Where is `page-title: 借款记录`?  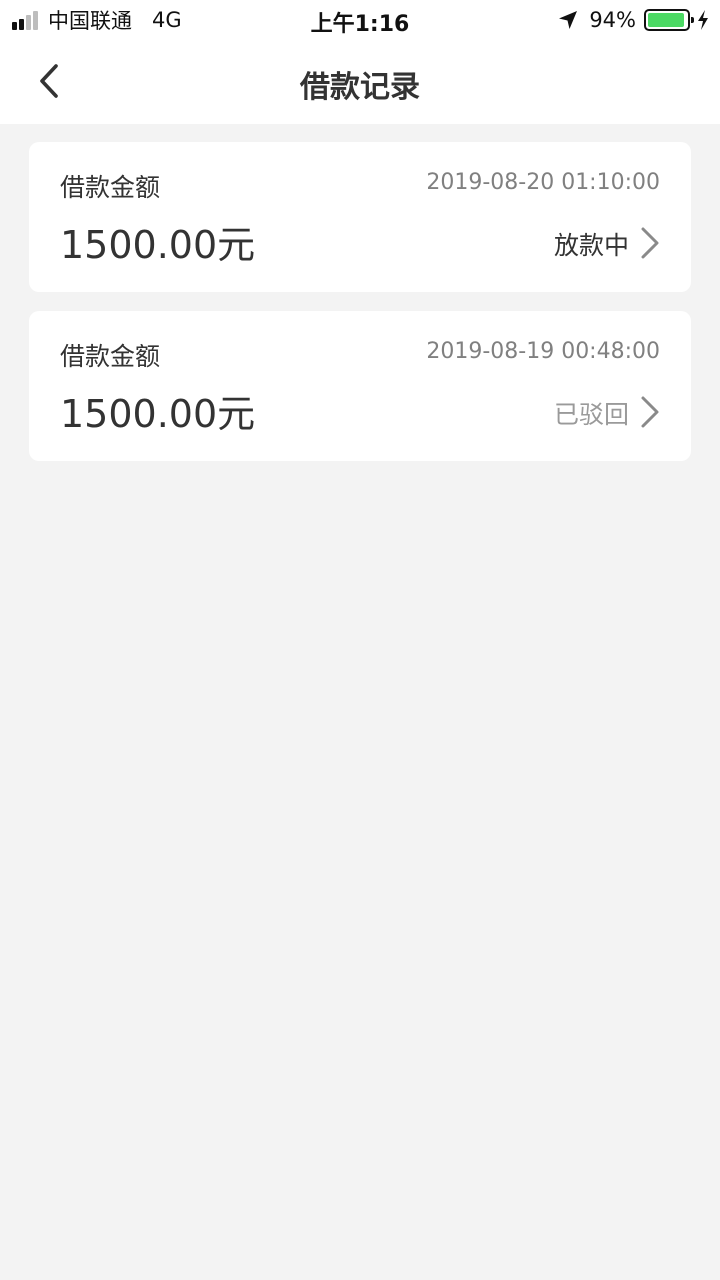
page-title: 借款记录 is located at coordinates (360, 87).